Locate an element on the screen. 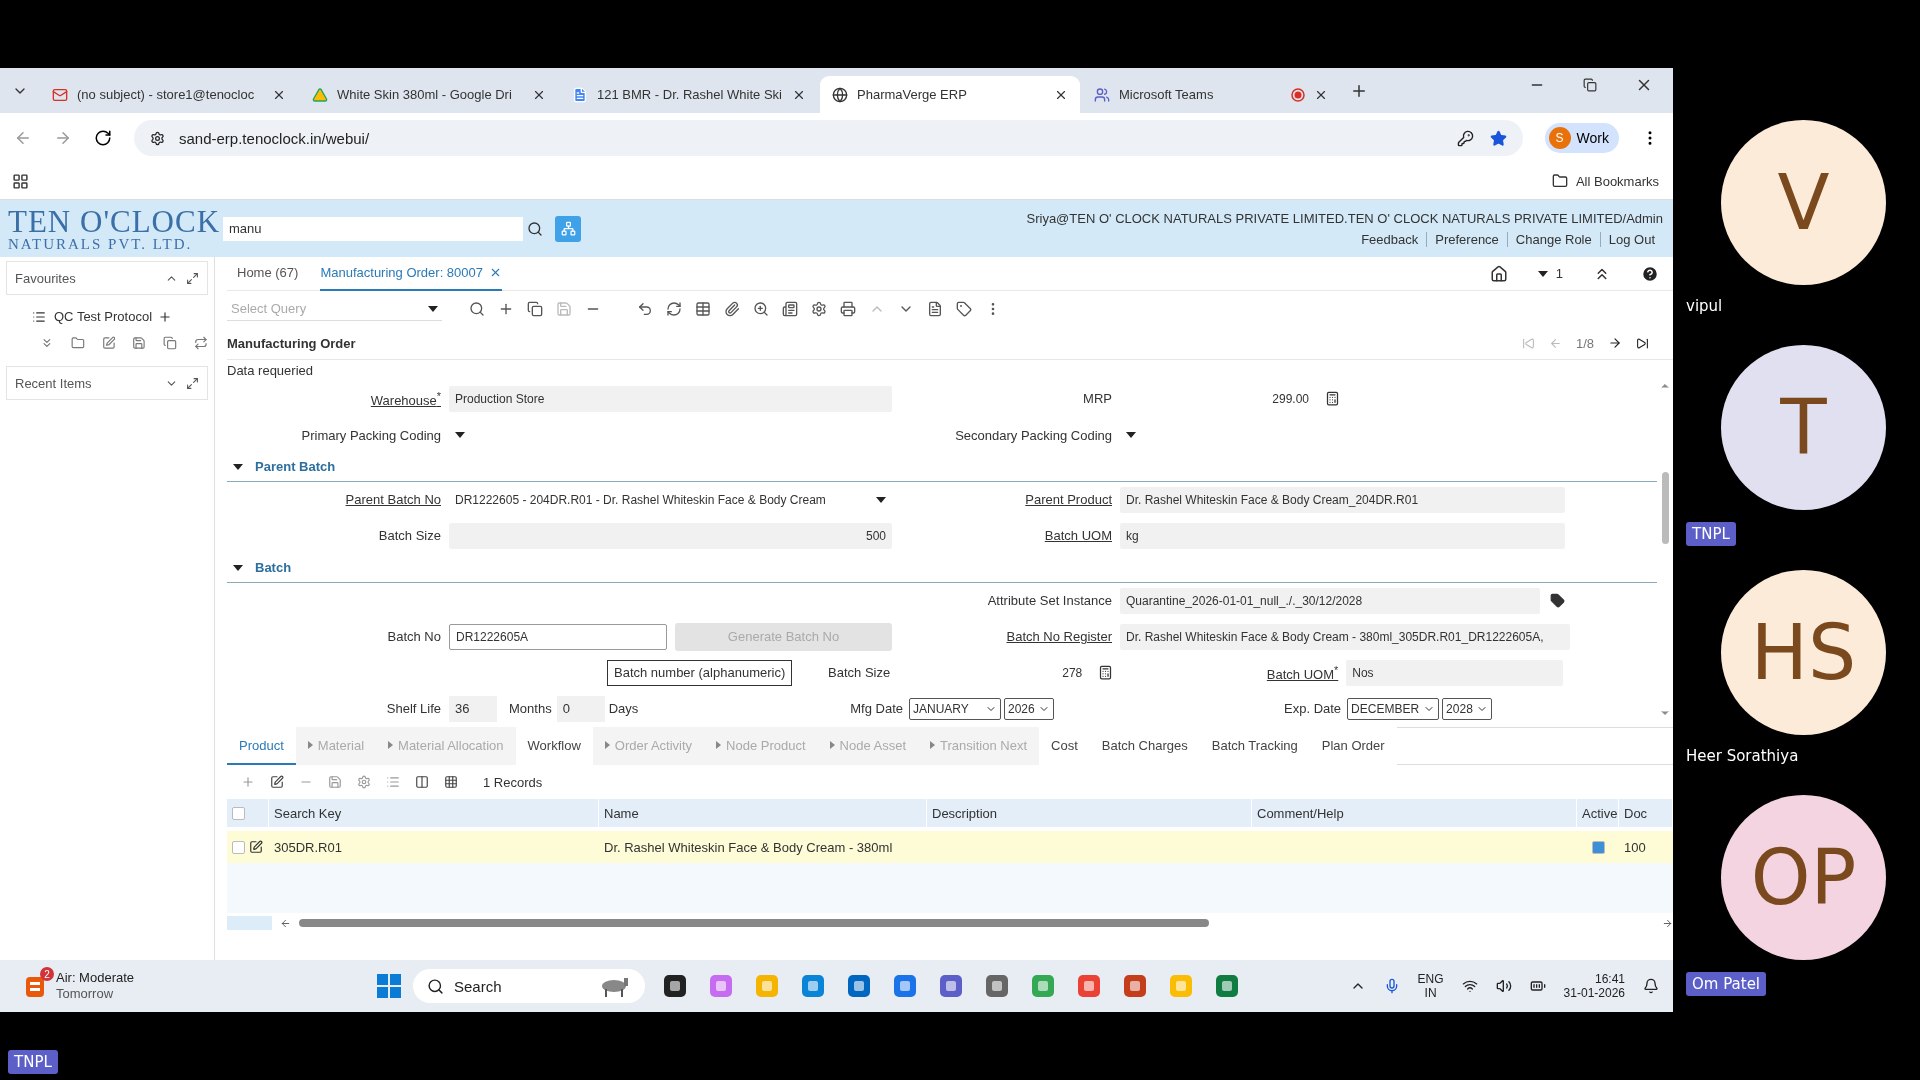 The image size is (1920, 1080). back-icon is located at coordinates (23, 138).